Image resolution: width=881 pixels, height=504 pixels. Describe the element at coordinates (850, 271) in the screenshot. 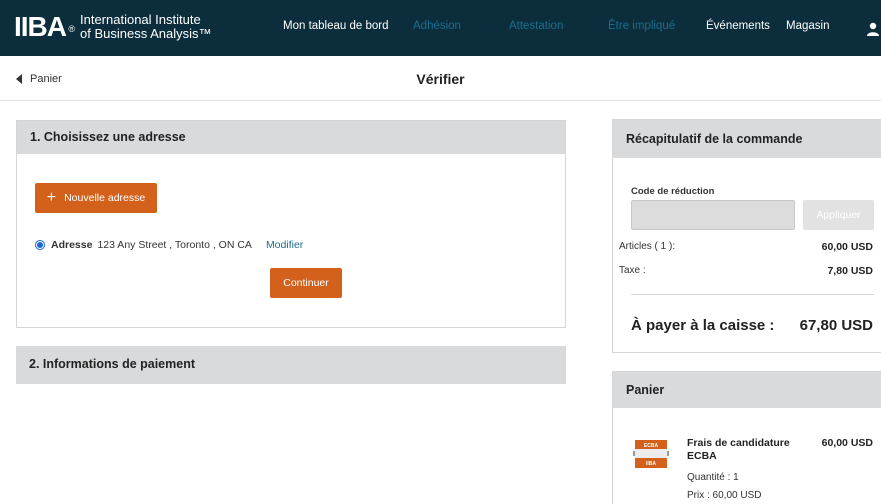

I see `tax-value: 7,80 USD` at that location.